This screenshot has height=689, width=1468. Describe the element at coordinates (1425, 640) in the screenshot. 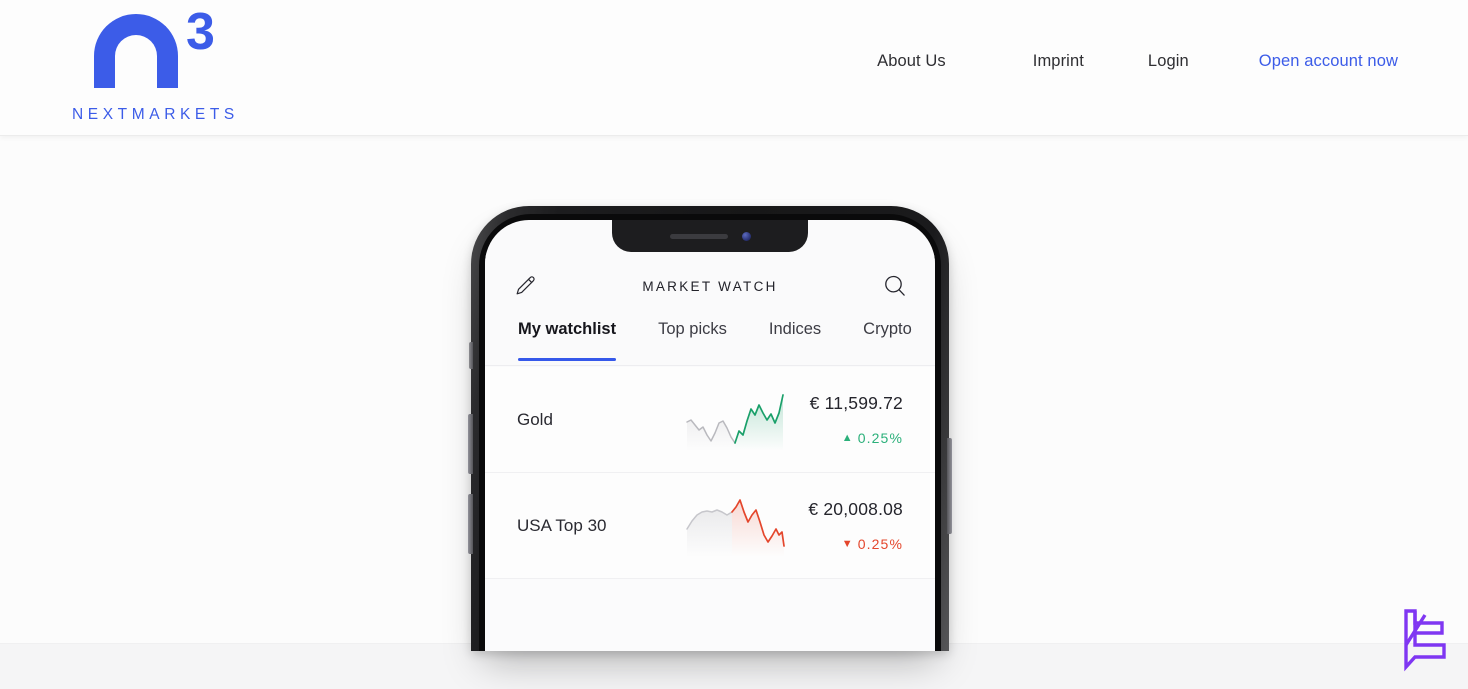

I see `watermark-logo-icon` at that location.